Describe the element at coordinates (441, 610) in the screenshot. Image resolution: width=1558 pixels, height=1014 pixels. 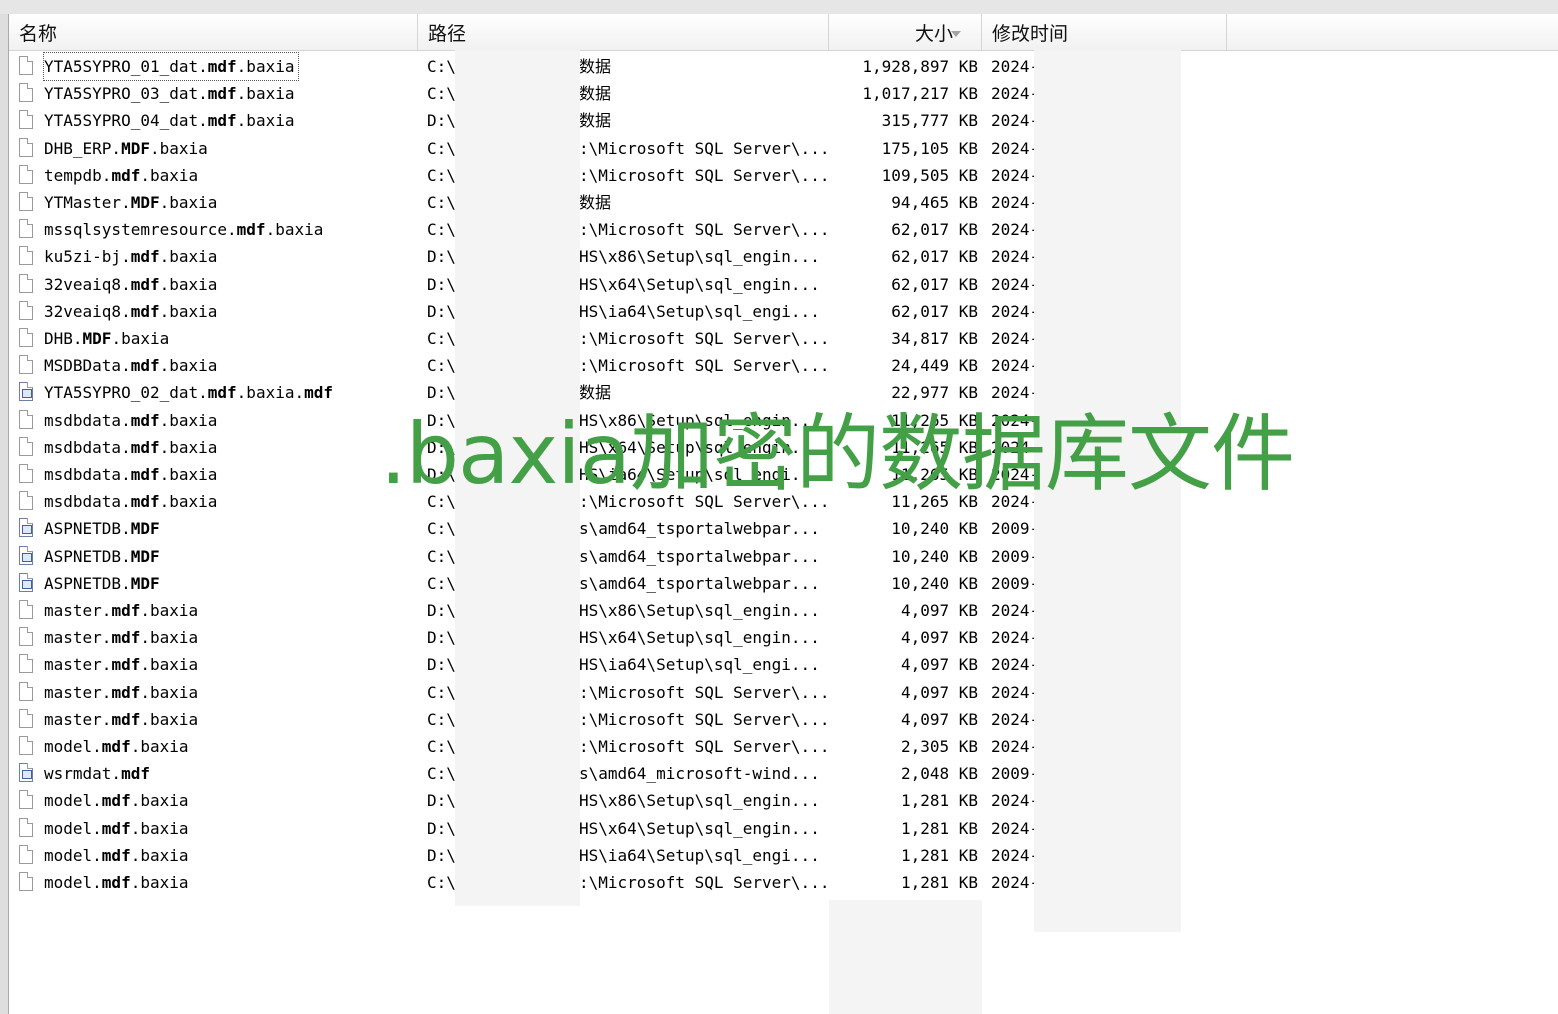
I see `file-drive: D:\` at that location.